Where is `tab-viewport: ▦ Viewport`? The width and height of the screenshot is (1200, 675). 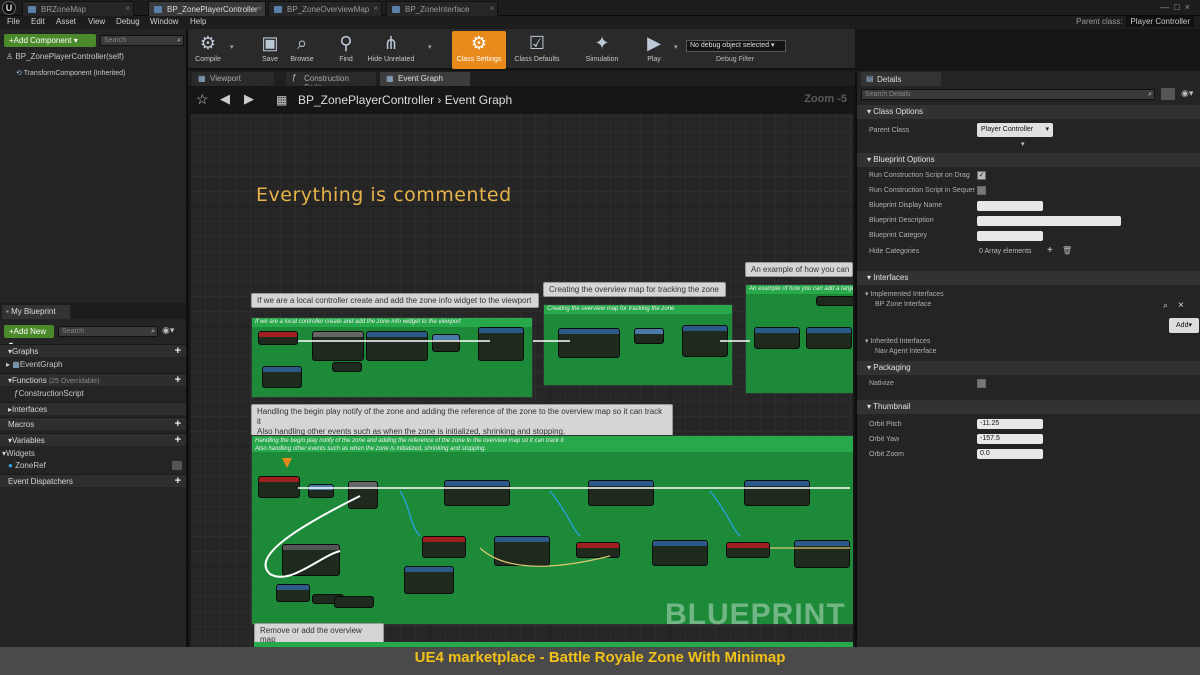
tab-viewport: ▦ Viewport is located at coordinates (233, 79).